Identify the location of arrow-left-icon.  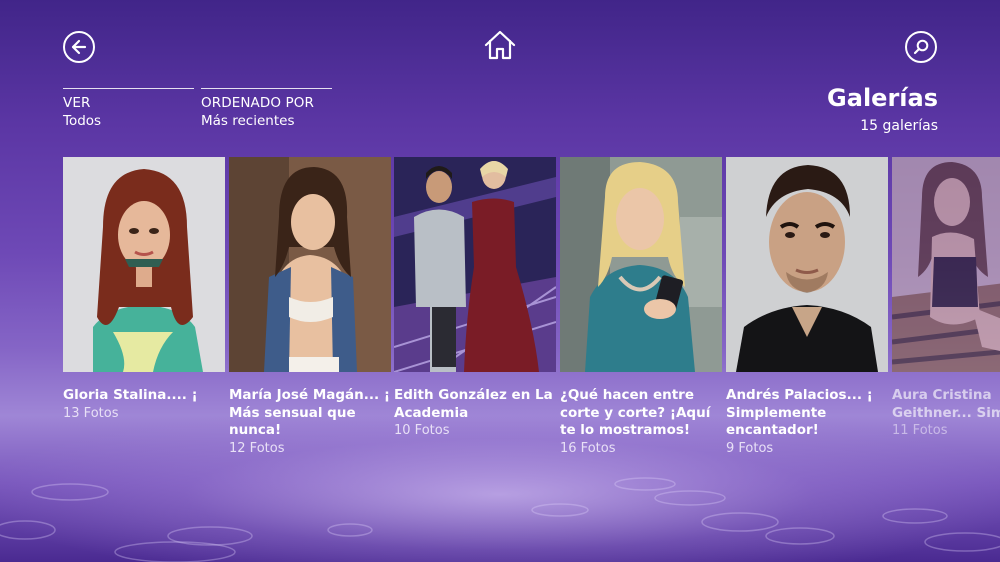
(79, 47).